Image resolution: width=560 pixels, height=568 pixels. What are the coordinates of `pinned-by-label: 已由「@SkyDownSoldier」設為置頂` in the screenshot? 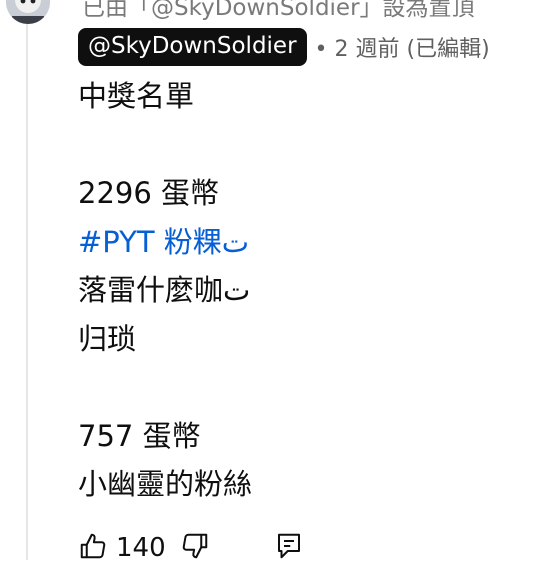 It's located at (278, 10).